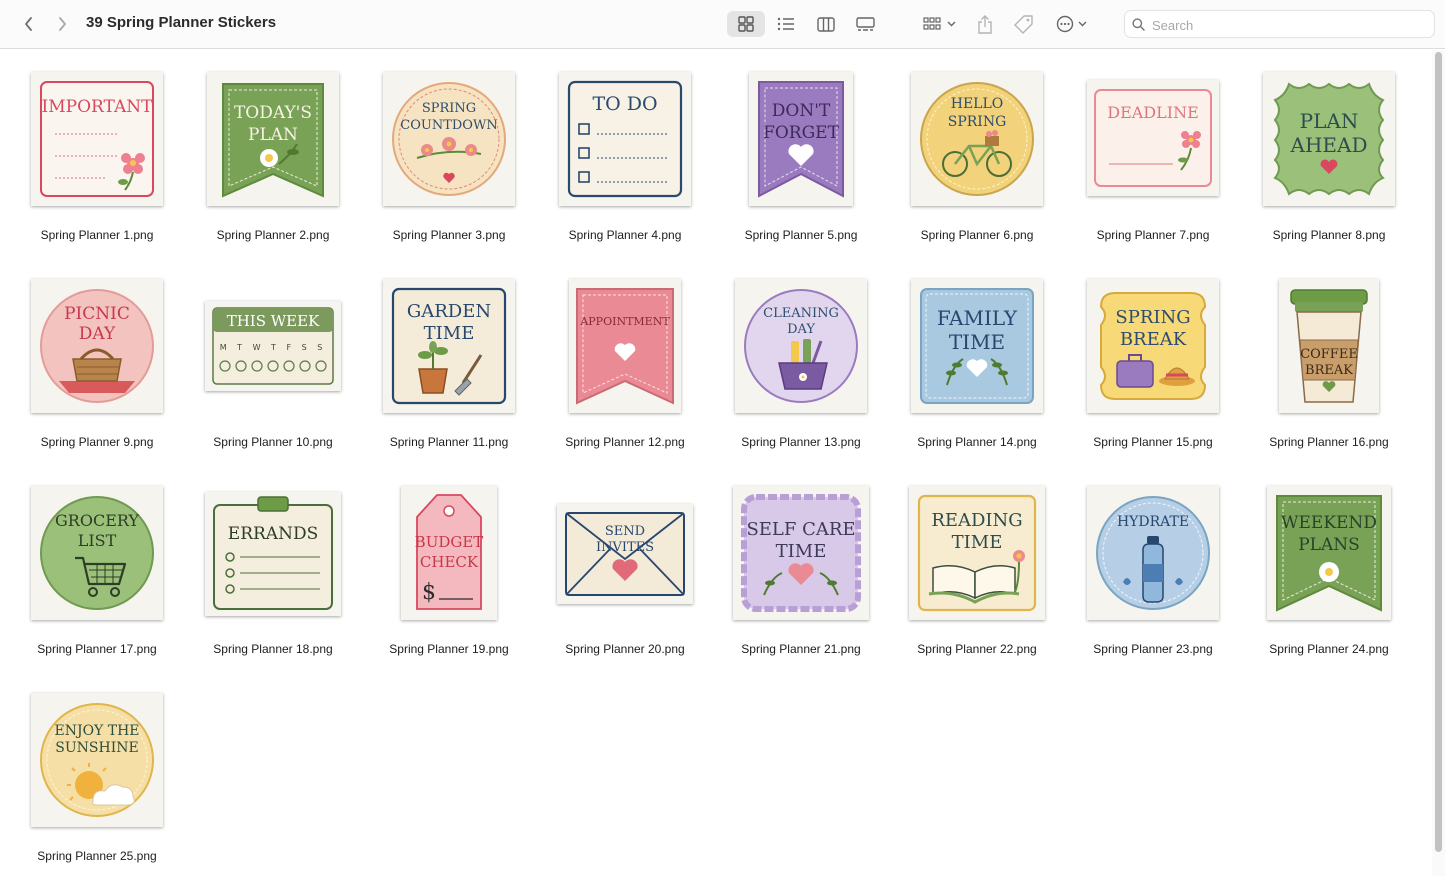  What do you see at coordinates (273, 649) in the screenshot?
I see `file-name: Spring Planner 18.png` at bounding box center [273, 649].